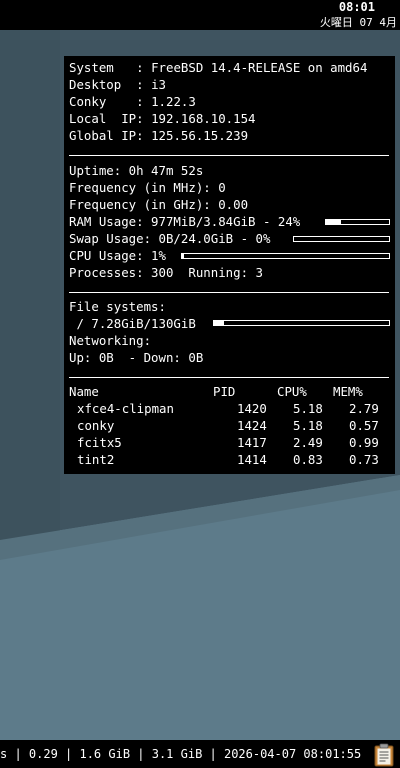 This screenshot has height=768, width=400. Describe the element at coordinates (252, 442) in the screenshot. I see `proc-pid: 1417` at that location.